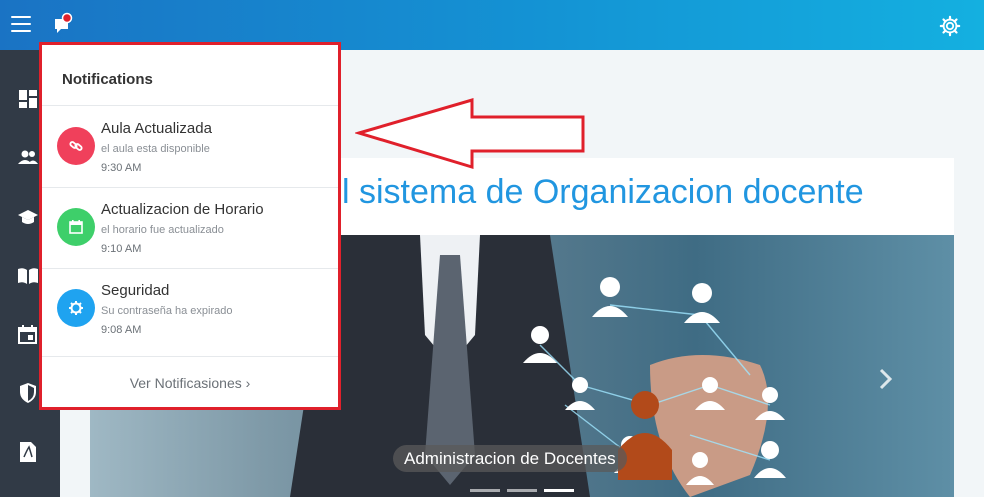 This screenshot has height=497, width=984. I want to click on slide-caption: Administracion de Docentes, so click(510, 458).